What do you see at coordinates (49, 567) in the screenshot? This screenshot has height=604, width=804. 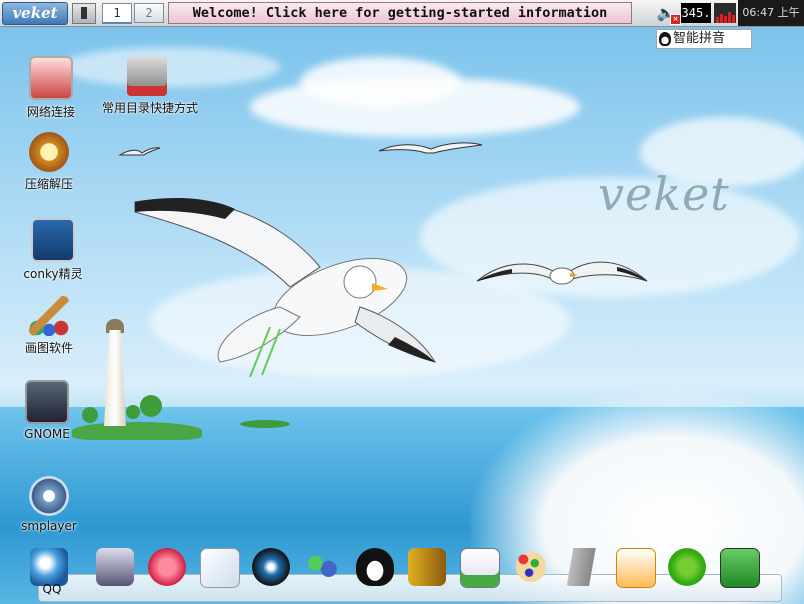 I see `qq-icon` at bounding box center [49, 567].